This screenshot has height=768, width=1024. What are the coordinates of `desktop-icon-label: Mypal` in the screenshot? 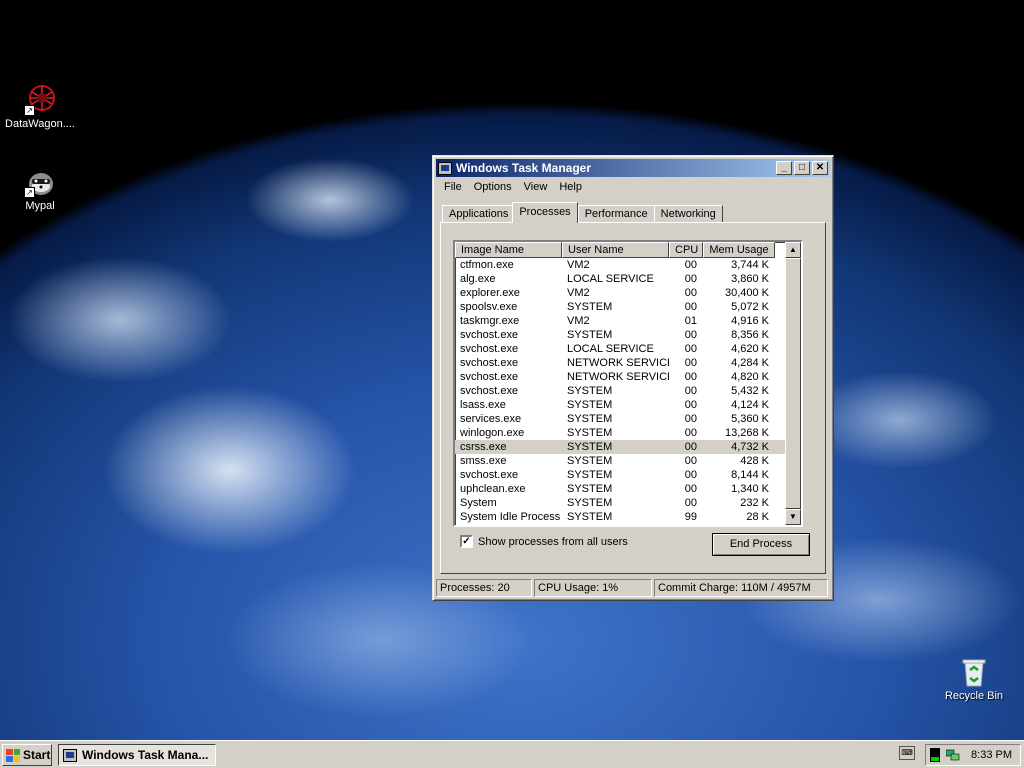 It's located at (40, 206).